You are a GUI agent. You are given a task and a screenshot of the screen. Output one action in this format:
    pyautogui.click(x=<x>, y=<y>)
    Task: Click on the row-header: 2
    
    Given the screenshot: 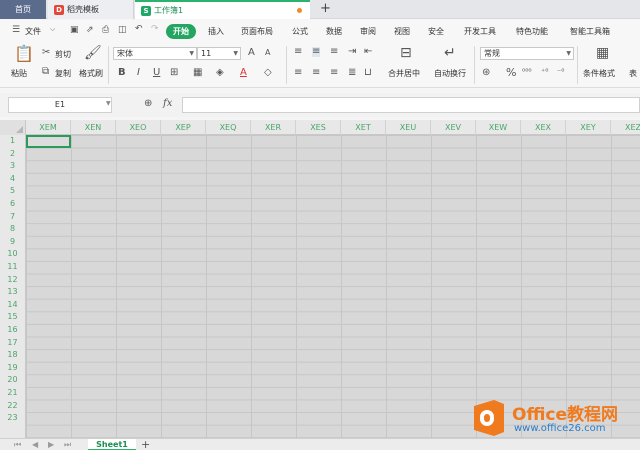 What is the action you would take?
    pyautogui.click(x=12, y=154)
    